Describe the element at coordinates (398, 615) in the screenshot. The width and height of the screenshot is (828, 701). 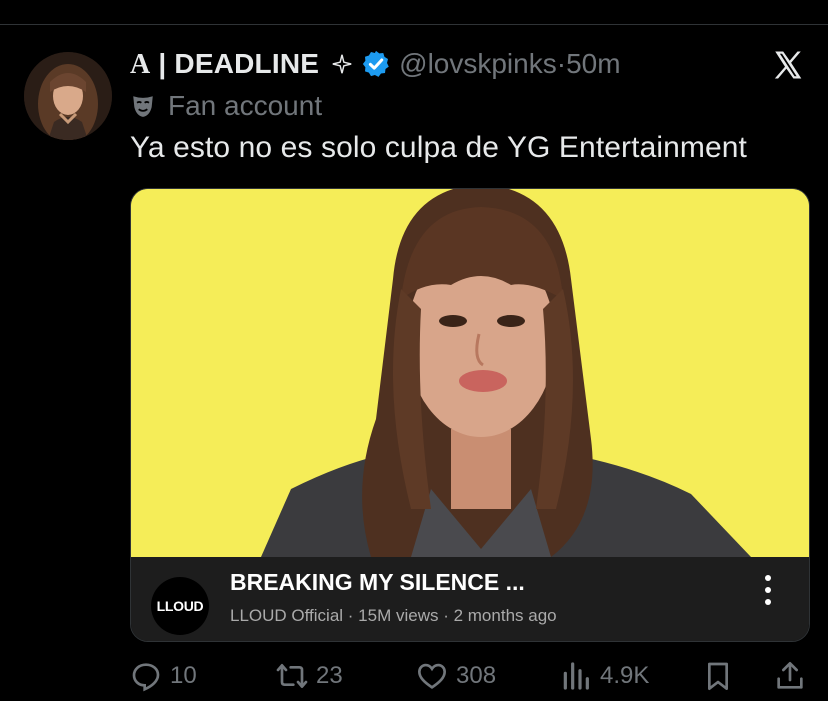
I see `video-views: 15M views` at that location.